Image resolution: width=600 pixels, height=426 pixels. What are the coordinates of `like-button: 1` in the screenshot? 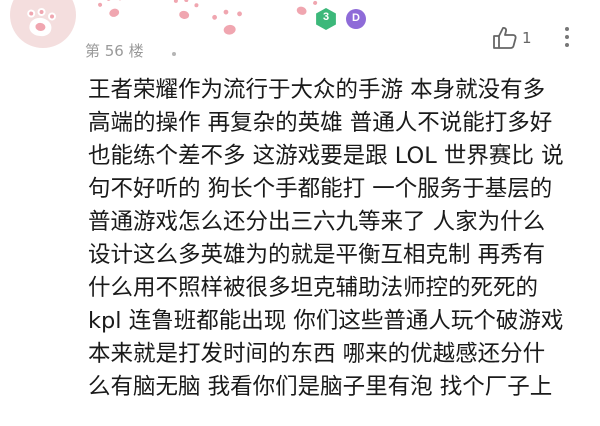 It's located at (515, 39).